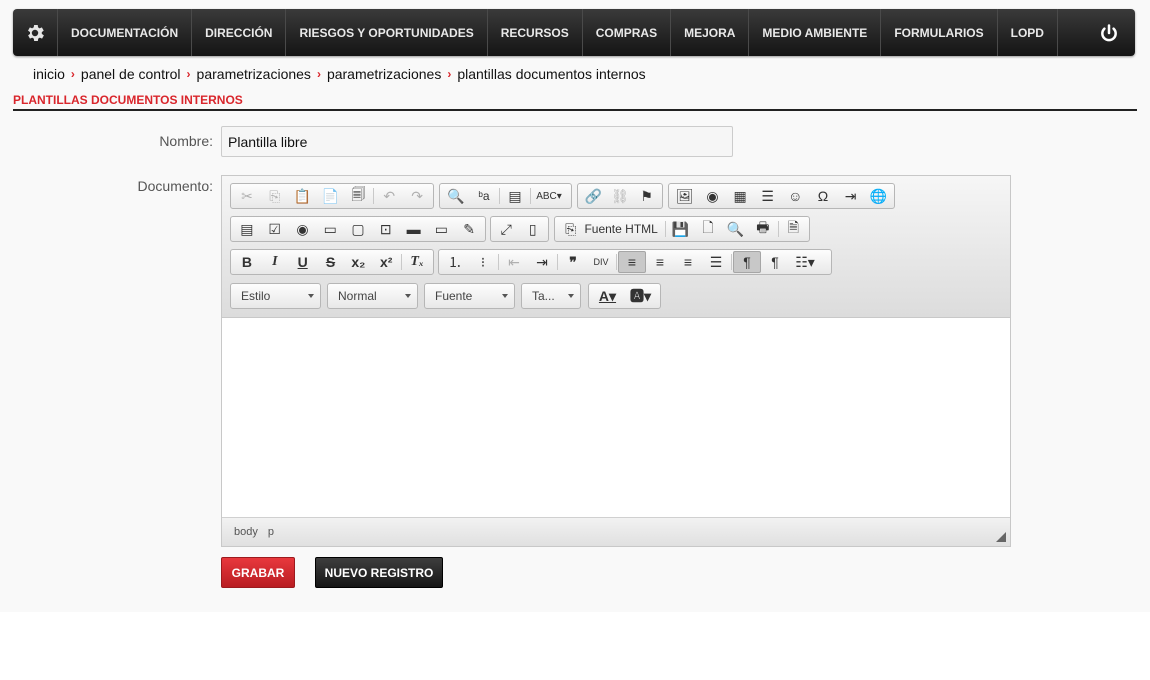 The image size is (1150, 680). What do you see at coordinates (640, 296) in the screenshot?
I see `background-color-icon: 🅰▾` at bounding box center [640, 296].